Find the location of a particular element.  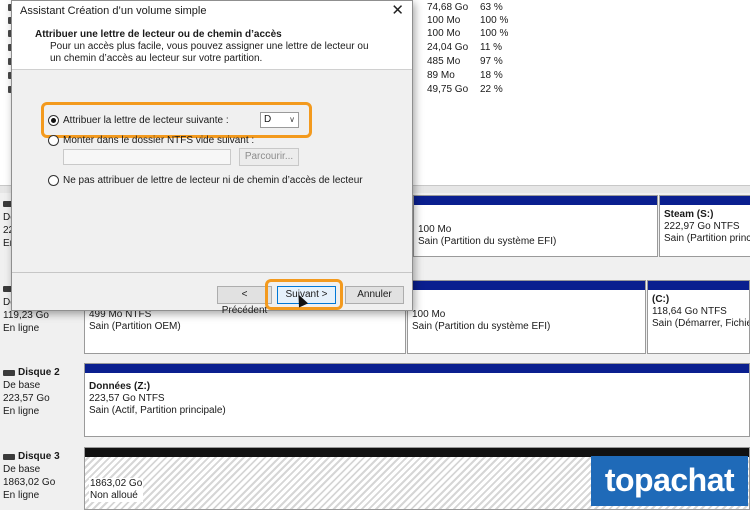

volume-capacity: 24,04 Go is located at coordinates (448, 47).